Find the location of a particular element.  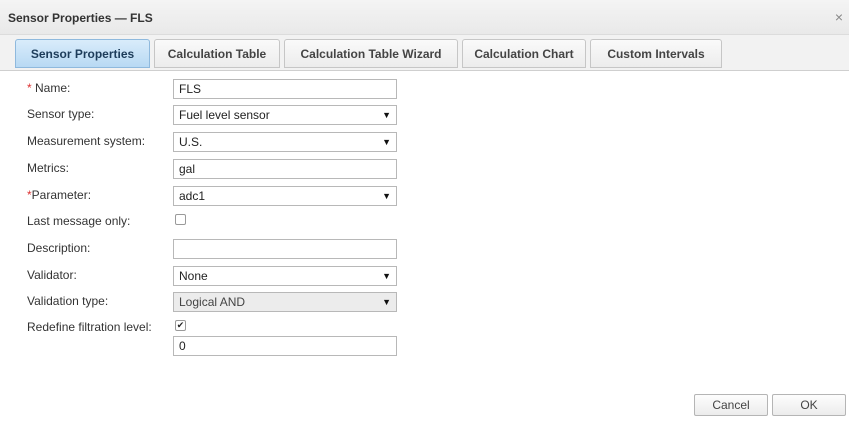

tab-sensor-properties: Sensor Properties is located at coordinates (82, 53).